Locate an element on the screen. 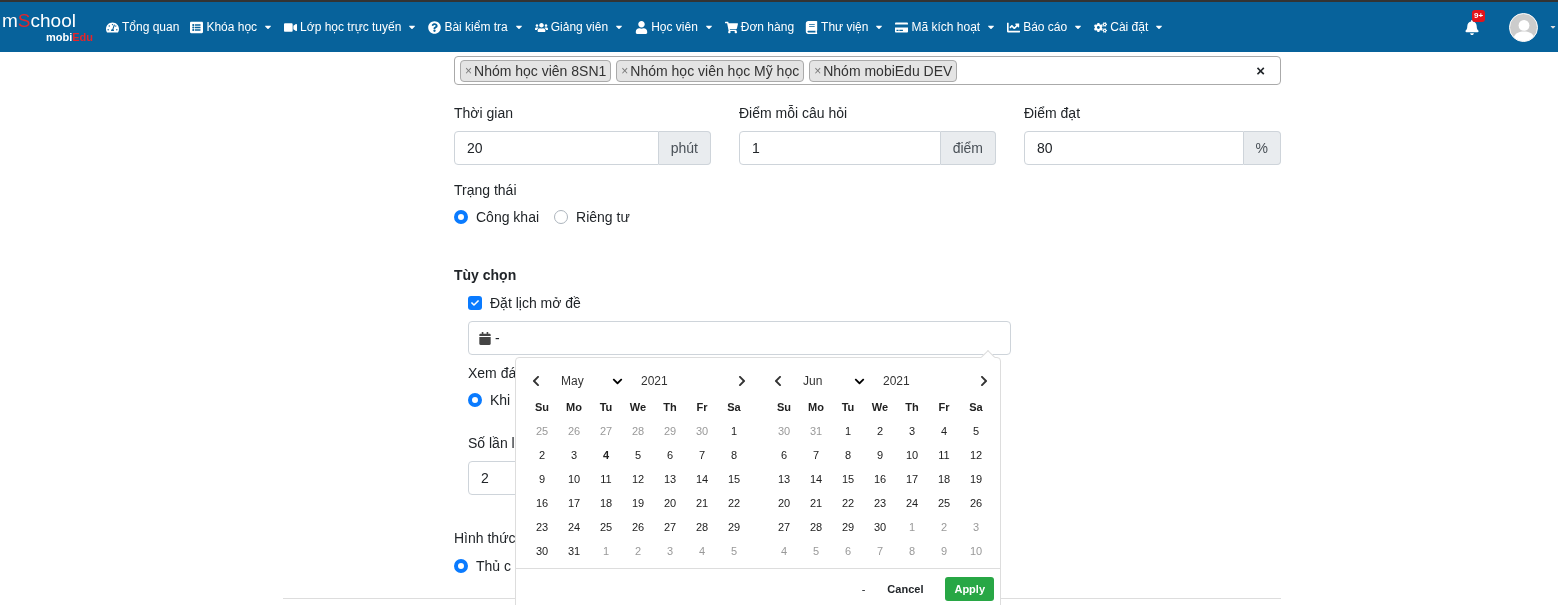 The width and height of the screenshot is (1558, 605). calendar-day: 31 is located at coordinates (574, 551).